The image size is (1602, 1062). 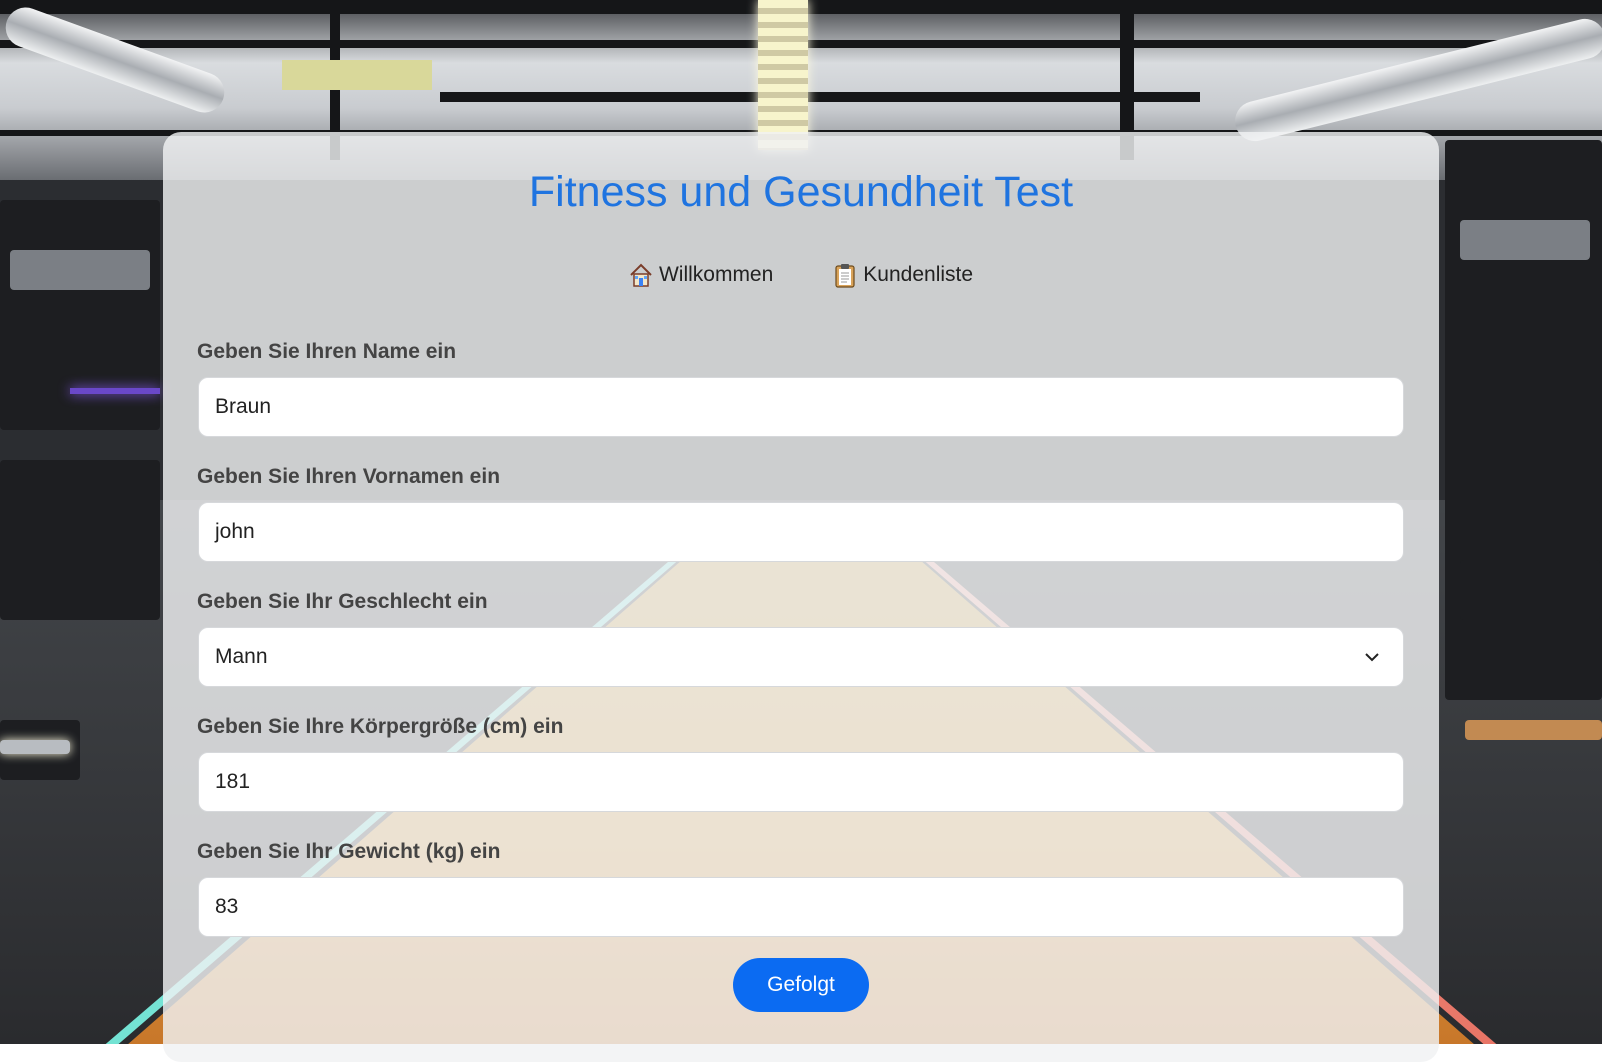 I want to click on geschlecht-select: Mann, so click(x=801, y=657).